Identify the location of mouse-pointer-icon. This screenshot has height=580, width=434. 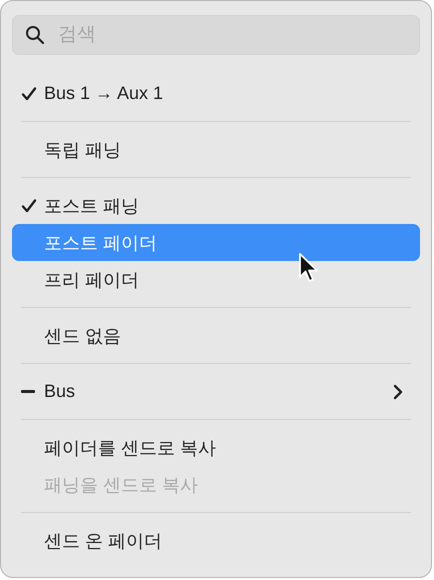
(309, 268).